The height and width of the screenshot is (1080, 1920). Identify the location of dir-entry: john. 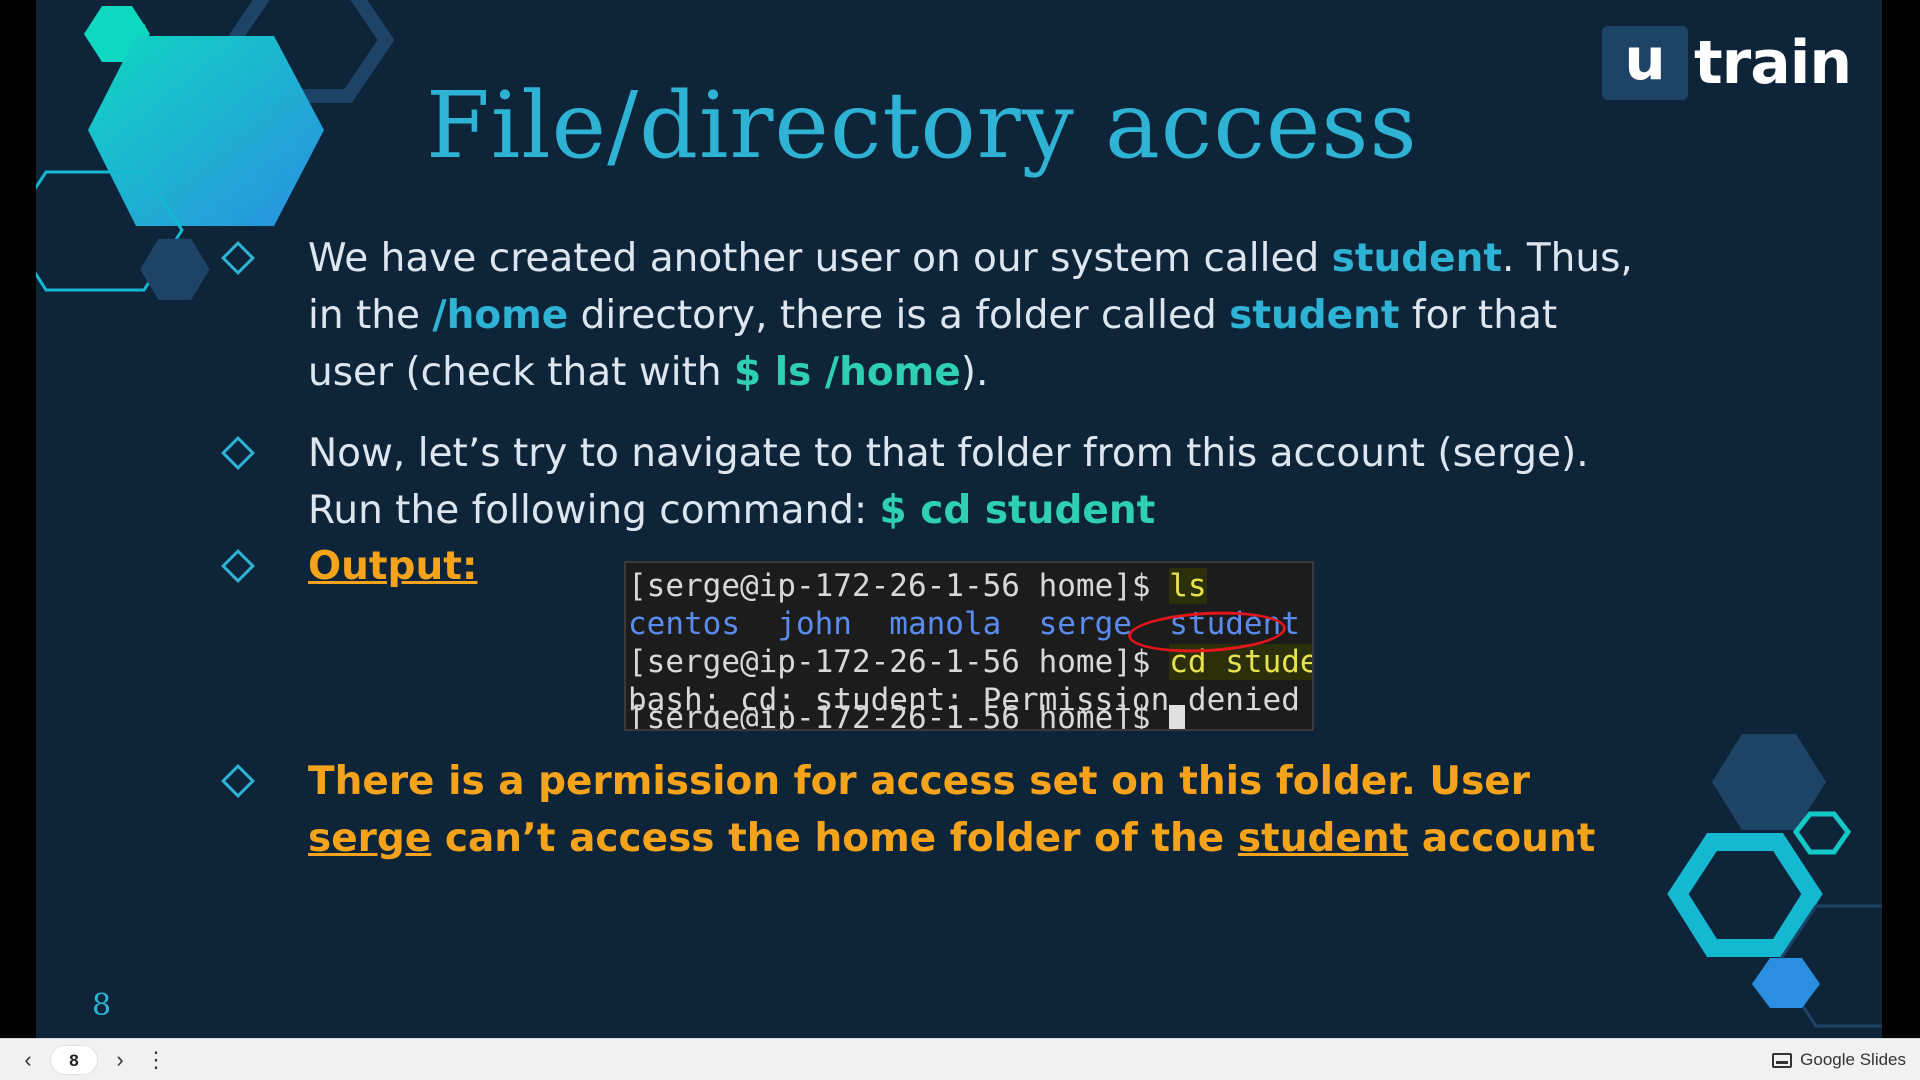
(814, 624).